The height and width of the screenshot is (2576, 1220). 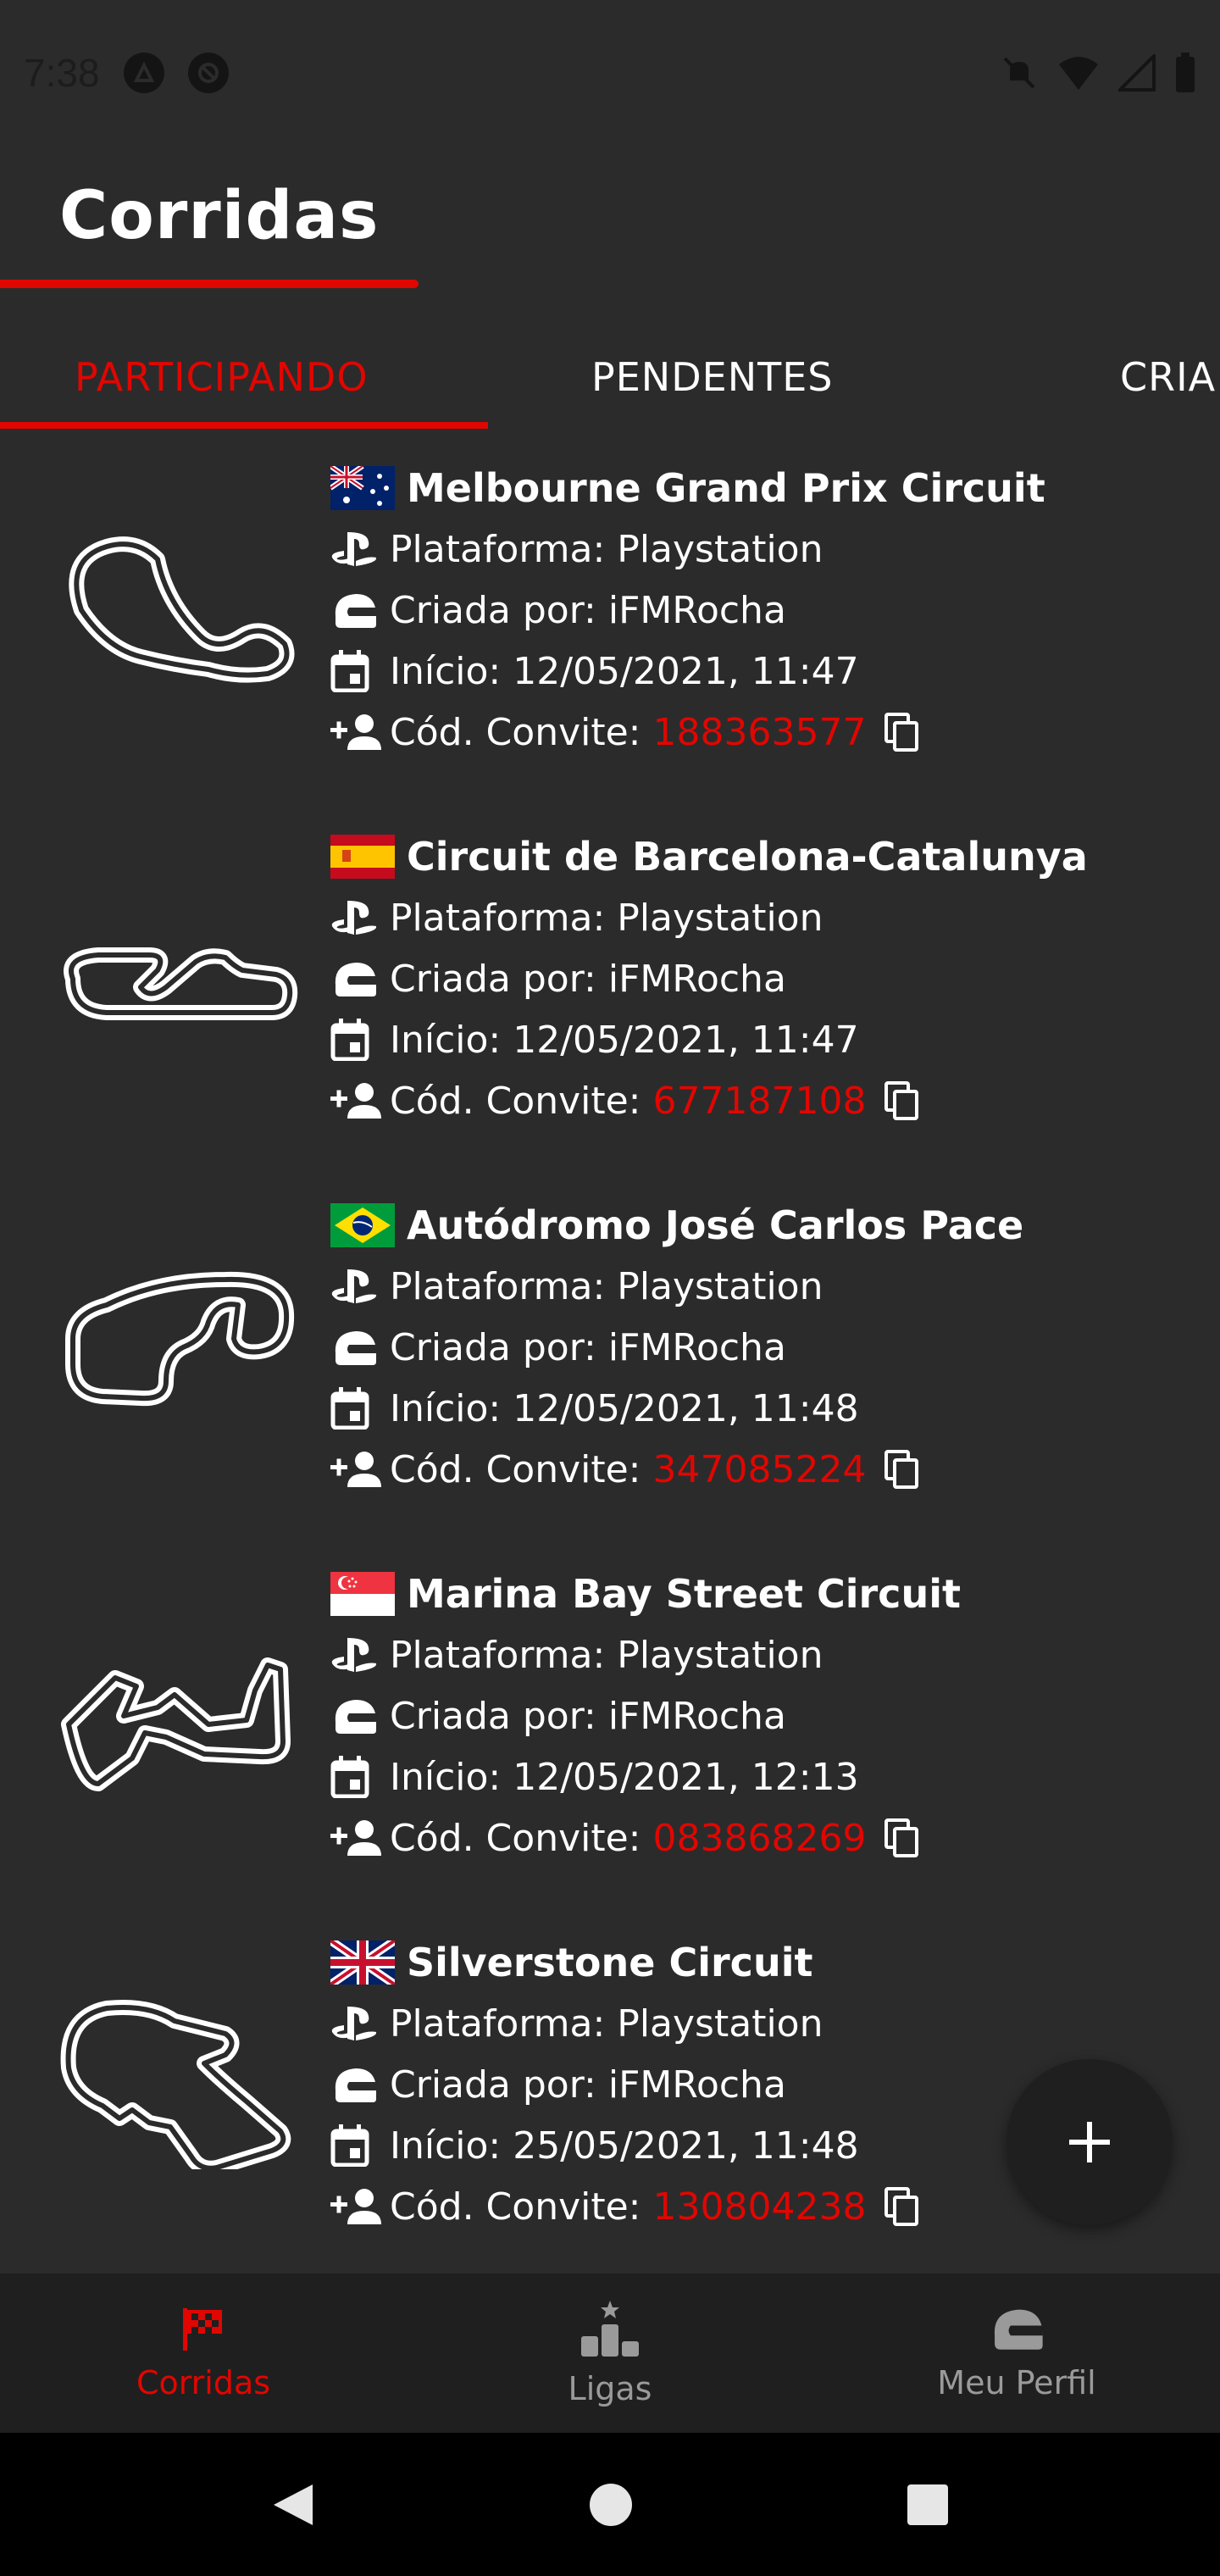 What do you see at coordinates (747, 857) in the screenshot?
I see `race-name: Circuit de Barcelona-Catalunya` at bounding box center [747, 857].